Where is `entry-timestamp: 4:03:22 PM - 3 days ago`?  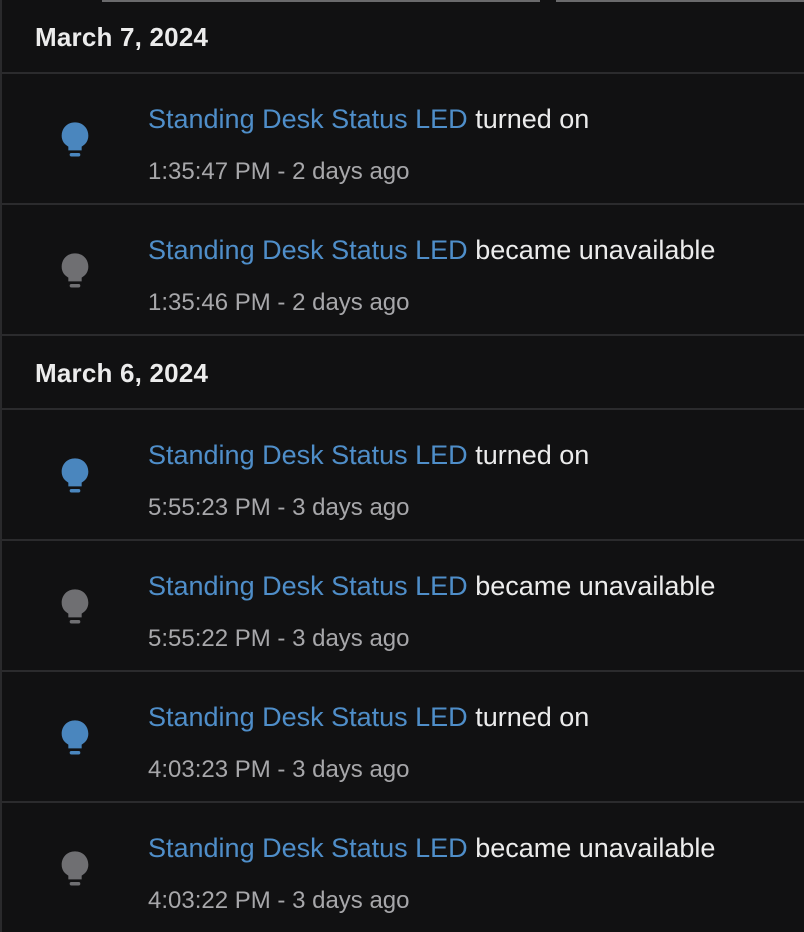 entry-timestamp: 4:03:22 PM - 3 days ago is located at coordinates (279, 901).